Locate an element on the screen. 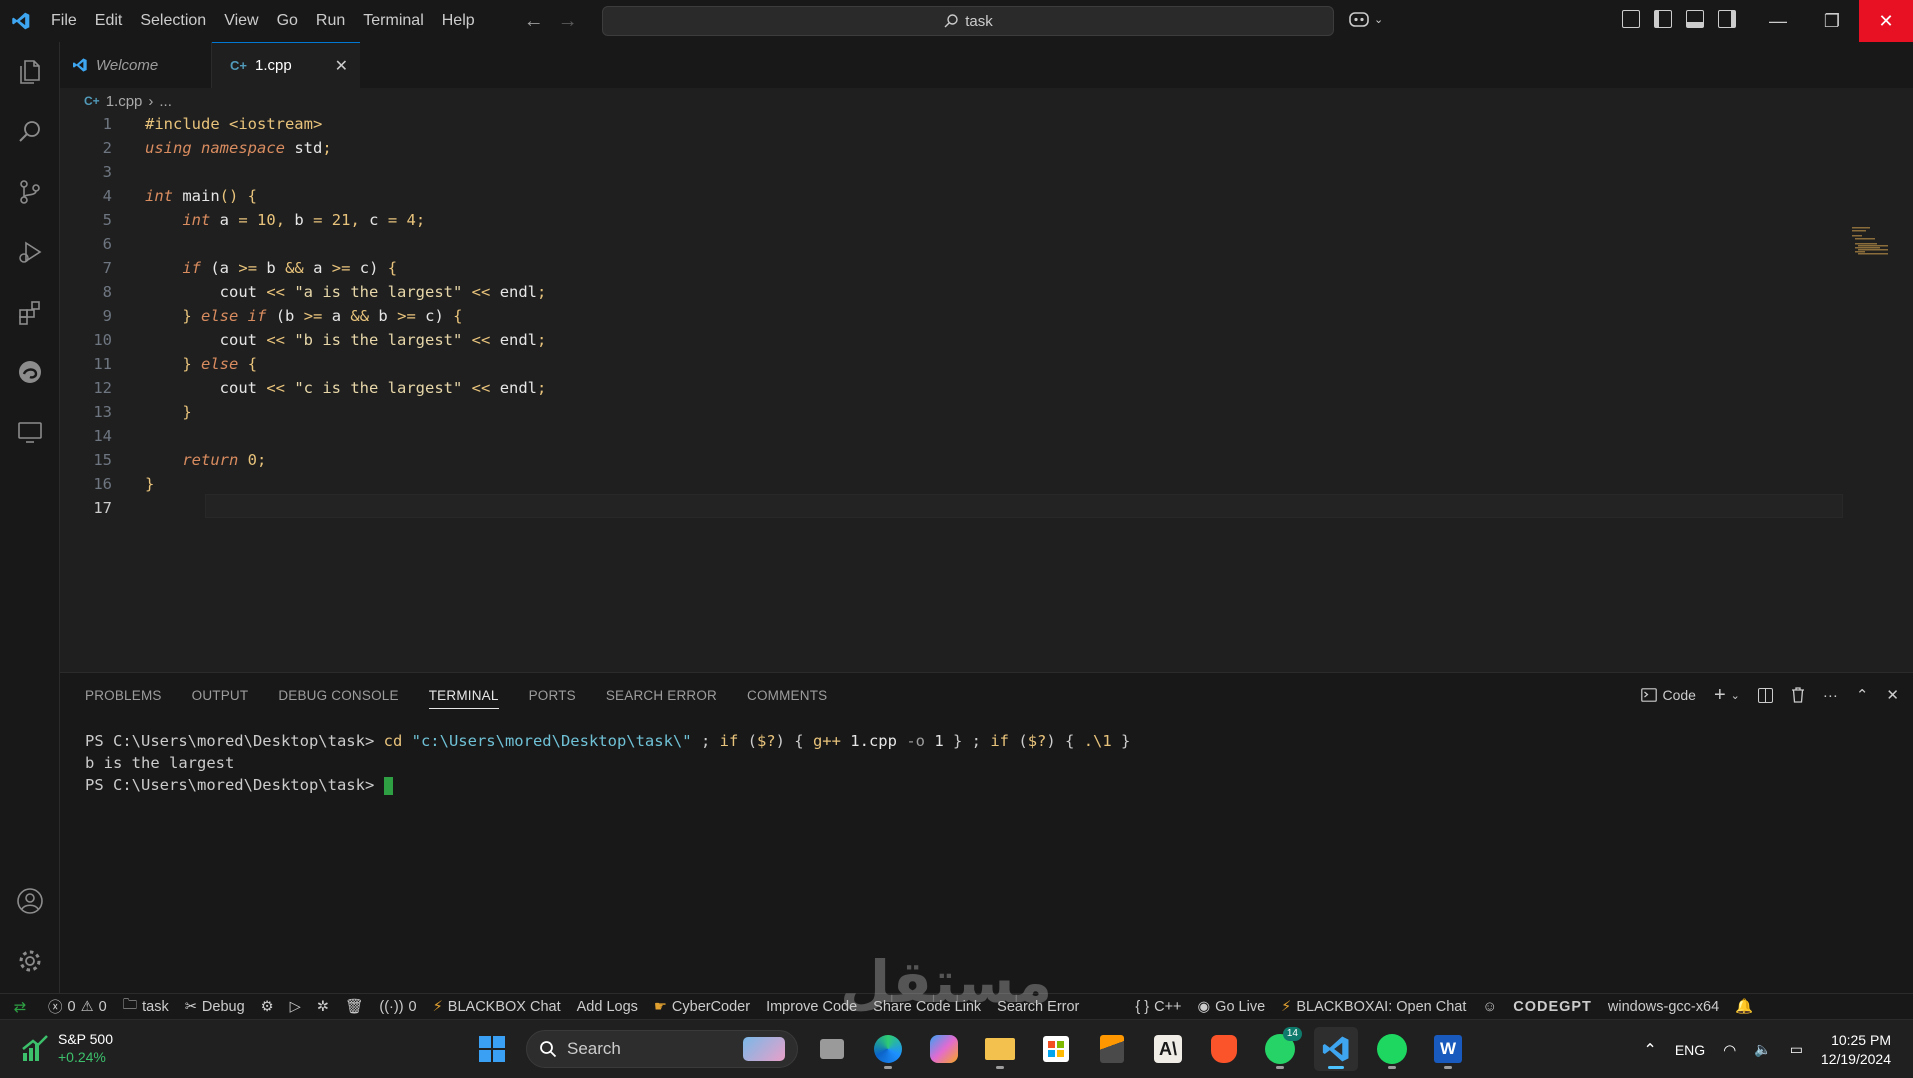  chevron-up-icon: ⌃ is located at coordinates (1649, 1050).